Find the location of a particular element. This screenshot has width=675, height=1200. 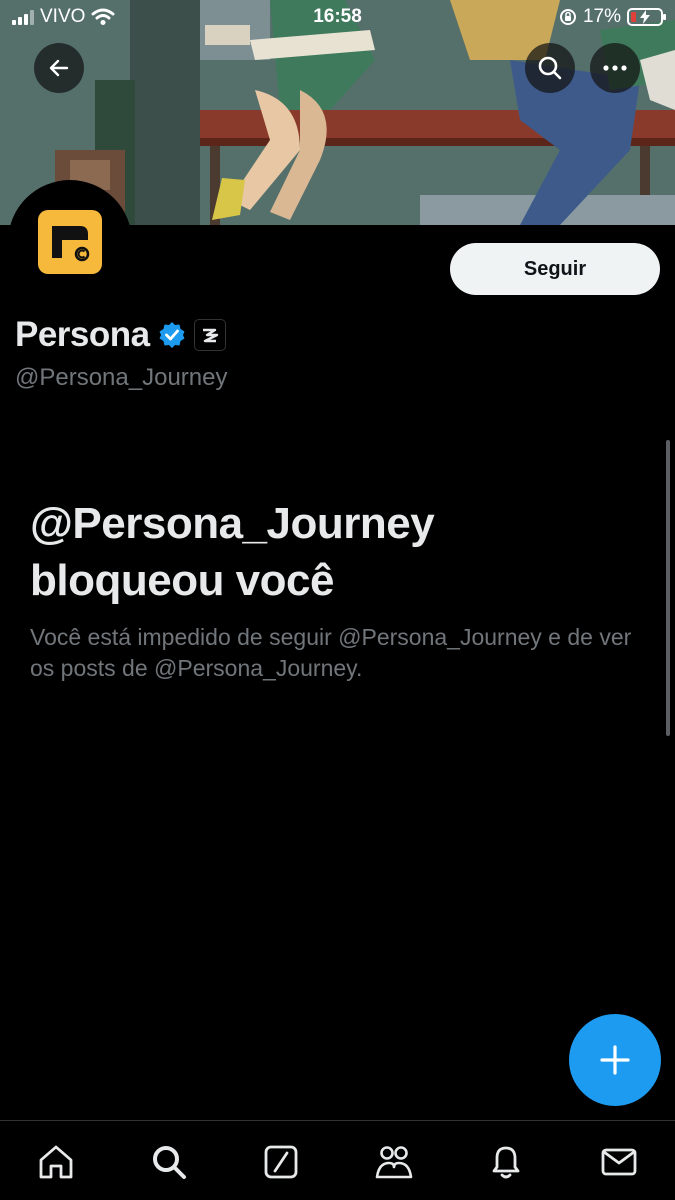

tab-home is located at coordinates (56, 1162).